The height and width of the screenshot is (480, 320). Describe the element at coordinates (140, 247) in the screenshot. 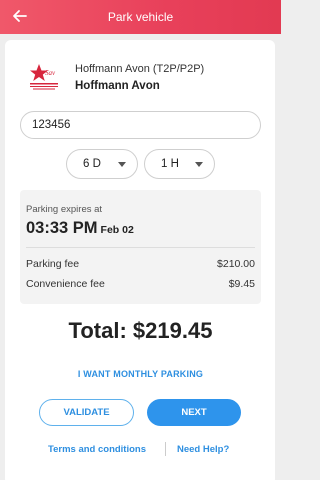

I see `divider` at that location.